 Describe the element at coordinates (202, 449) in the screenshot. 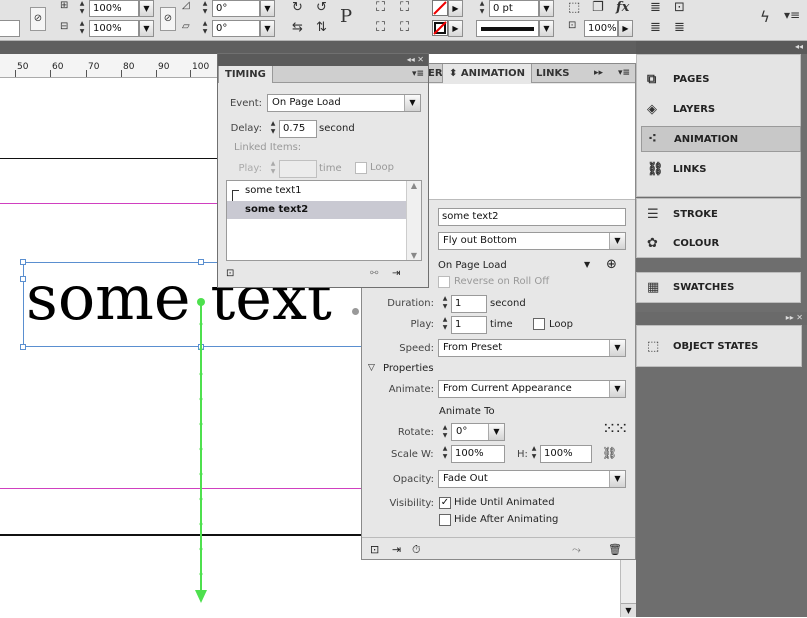

I see `motion-path` at that location.